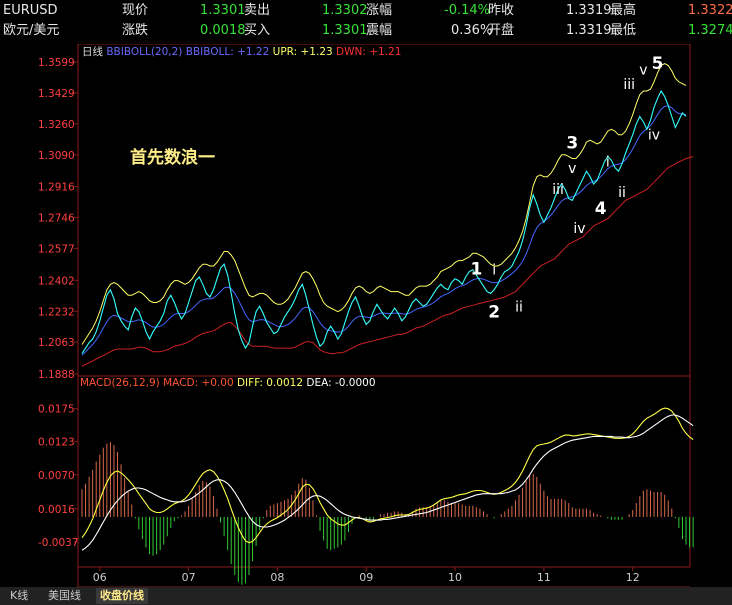 This screenshot has width=732, height=605. What do you see at coordinates (30, 10) in the screenshot?
I see `symbol: EURUSD` at bounding box center [30, 10].